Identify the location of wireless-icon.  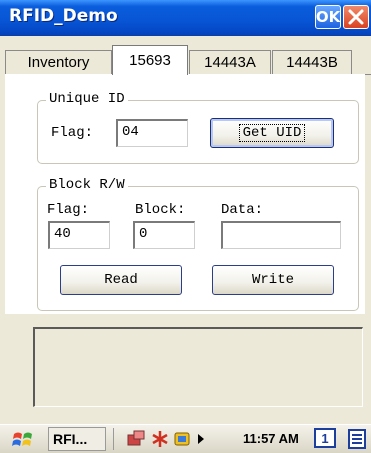
(182, 439).